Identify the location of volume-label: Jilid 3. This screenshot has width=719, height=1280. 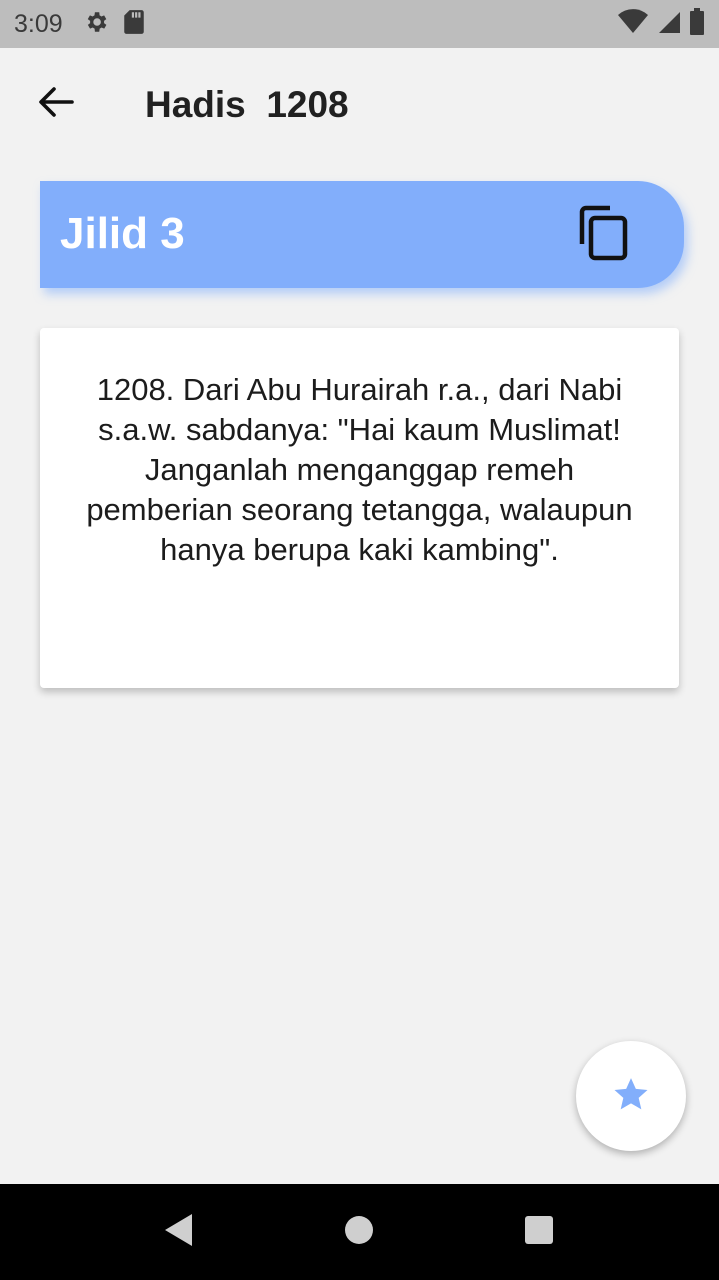
(122, 233).